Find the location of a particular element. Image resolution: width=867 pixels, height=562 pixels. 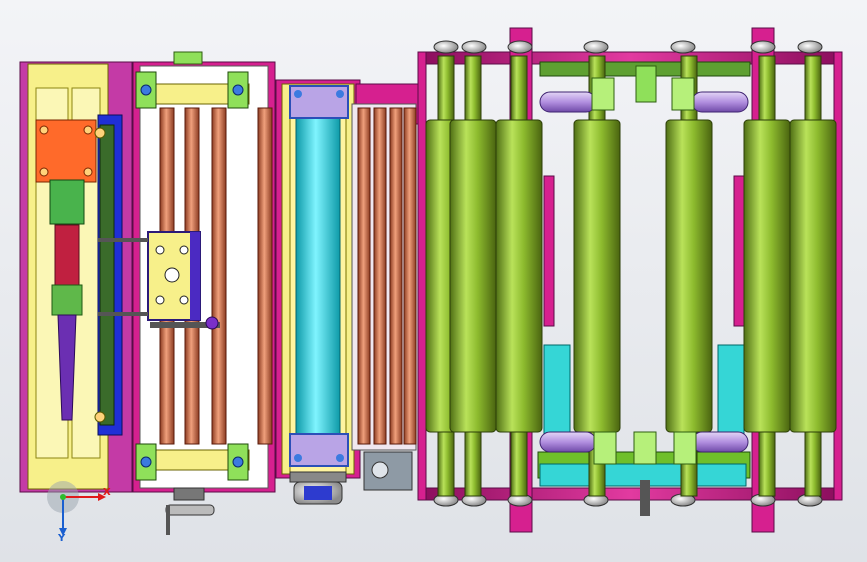

guide-roller-module is located at coordinates (386, 287).